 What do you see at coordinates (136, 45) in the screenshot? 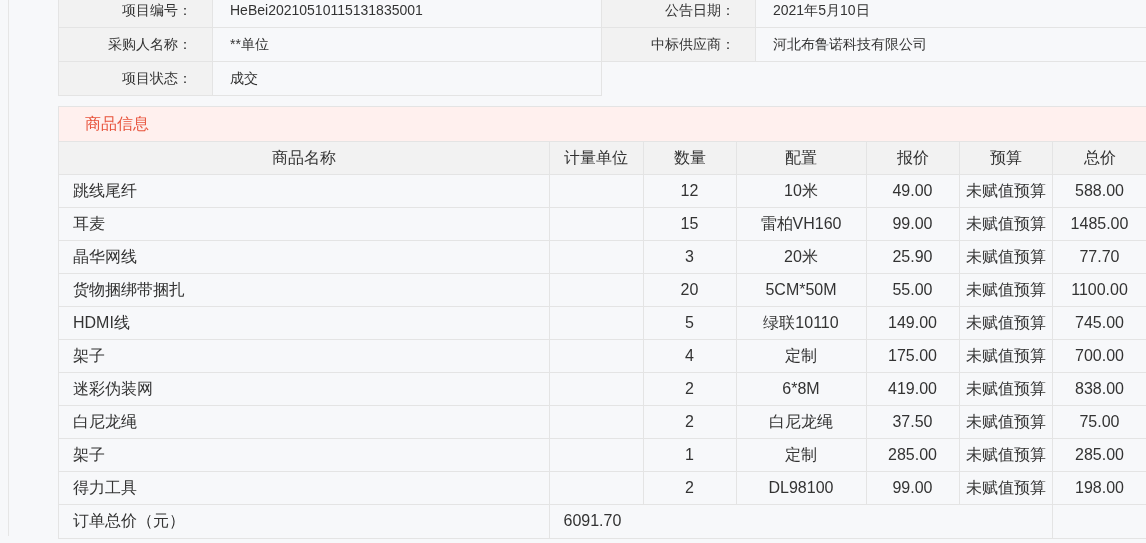
I see `field-label: 采购人名称：` at bounding box center [136, 45].